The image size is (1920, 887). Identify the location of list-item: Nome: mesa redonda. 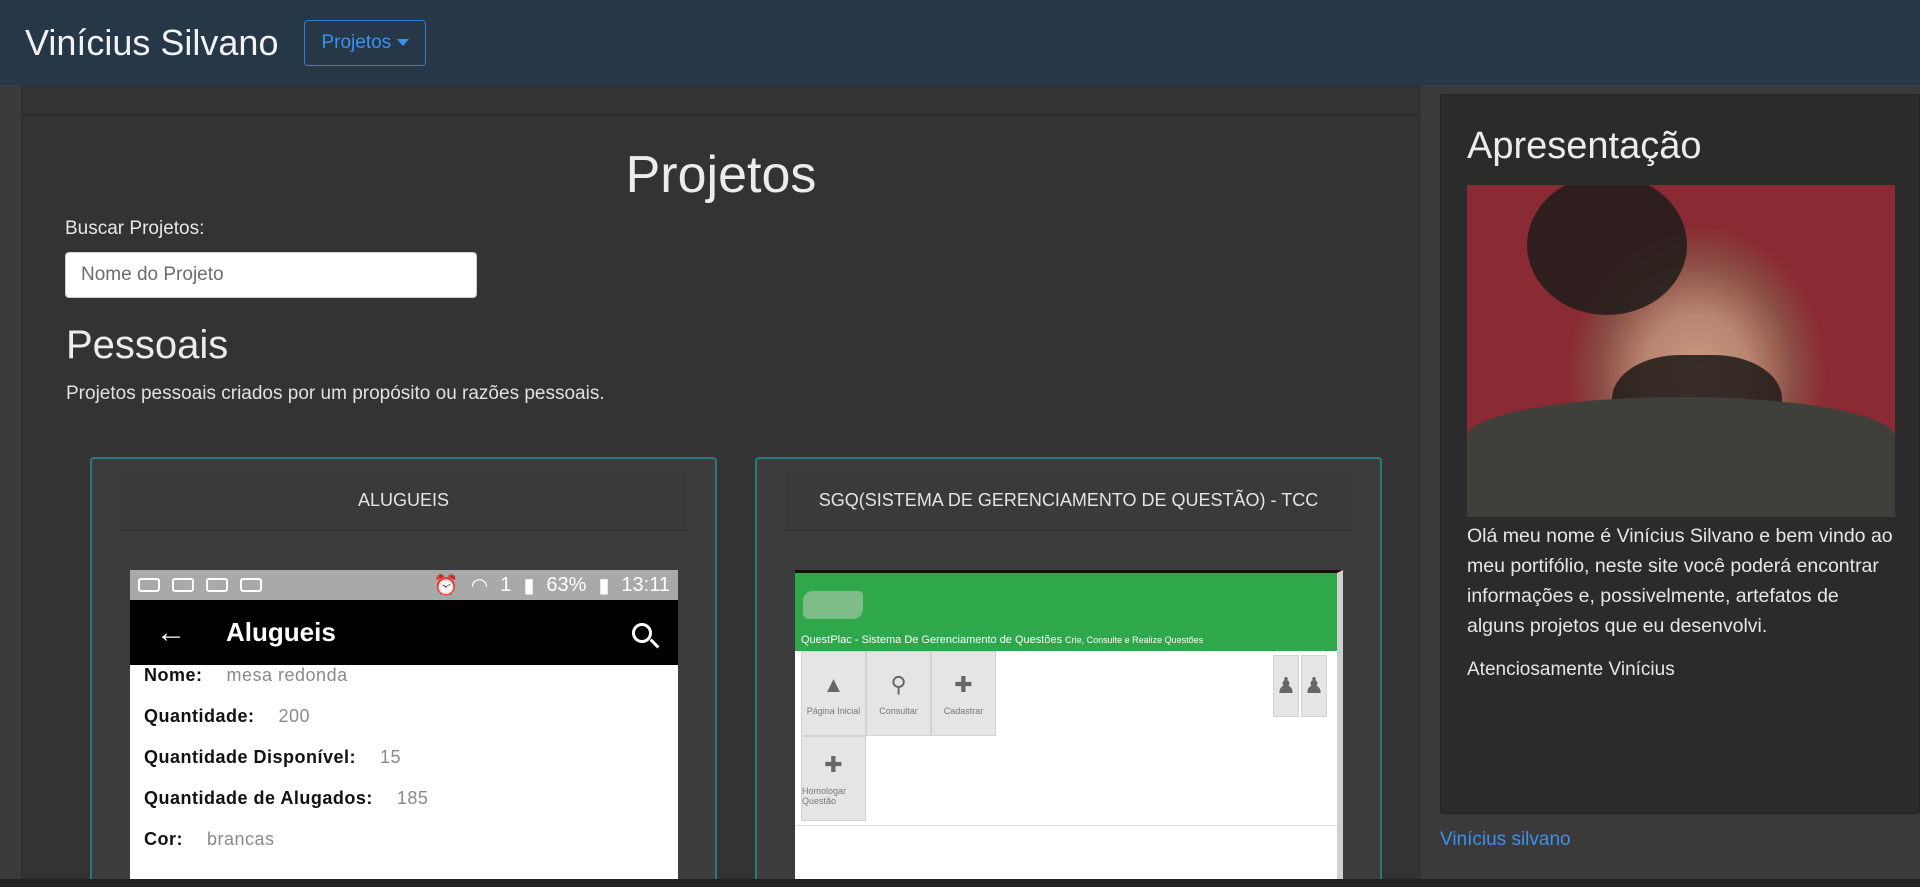
(404, 685).